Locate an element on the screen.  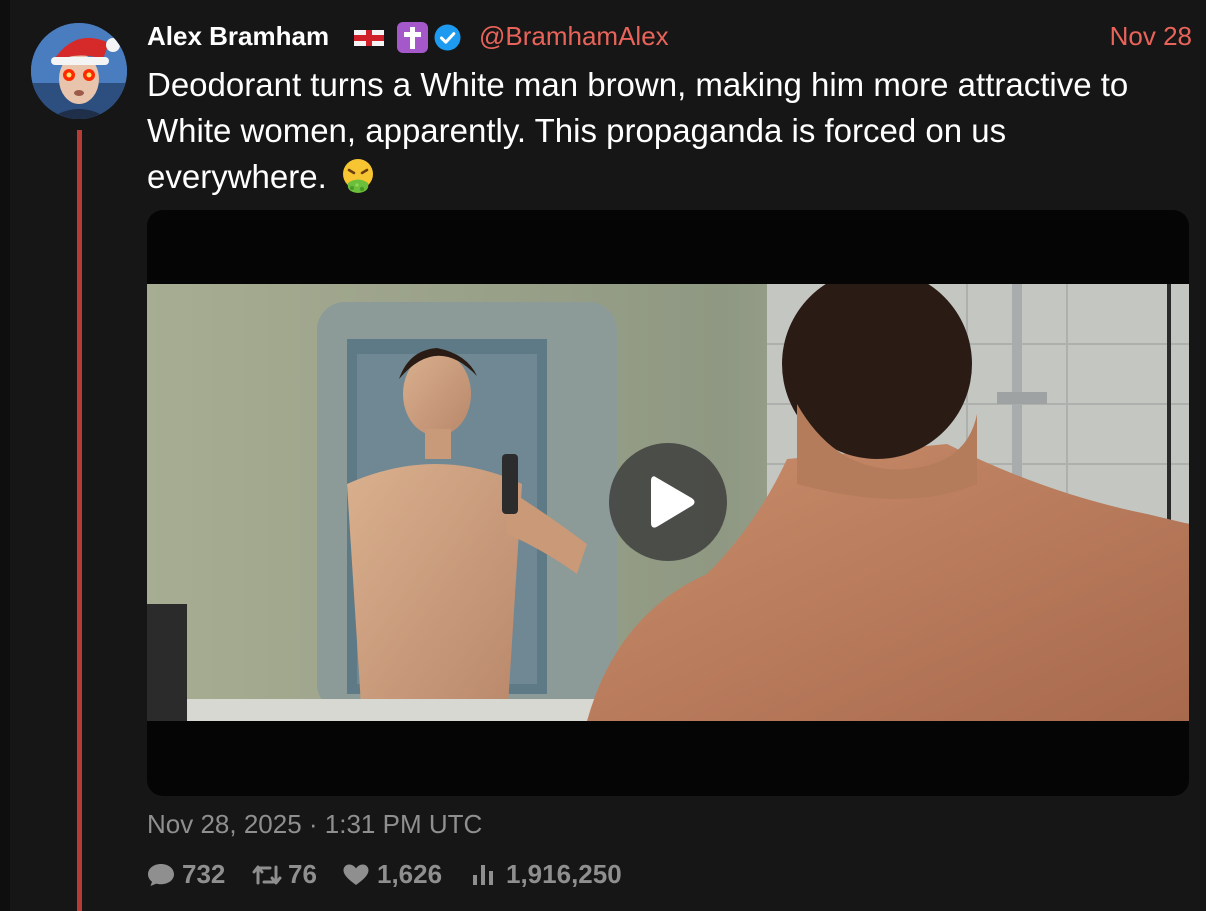
vomiting-face-emoji is located at coordinates (357, 176).